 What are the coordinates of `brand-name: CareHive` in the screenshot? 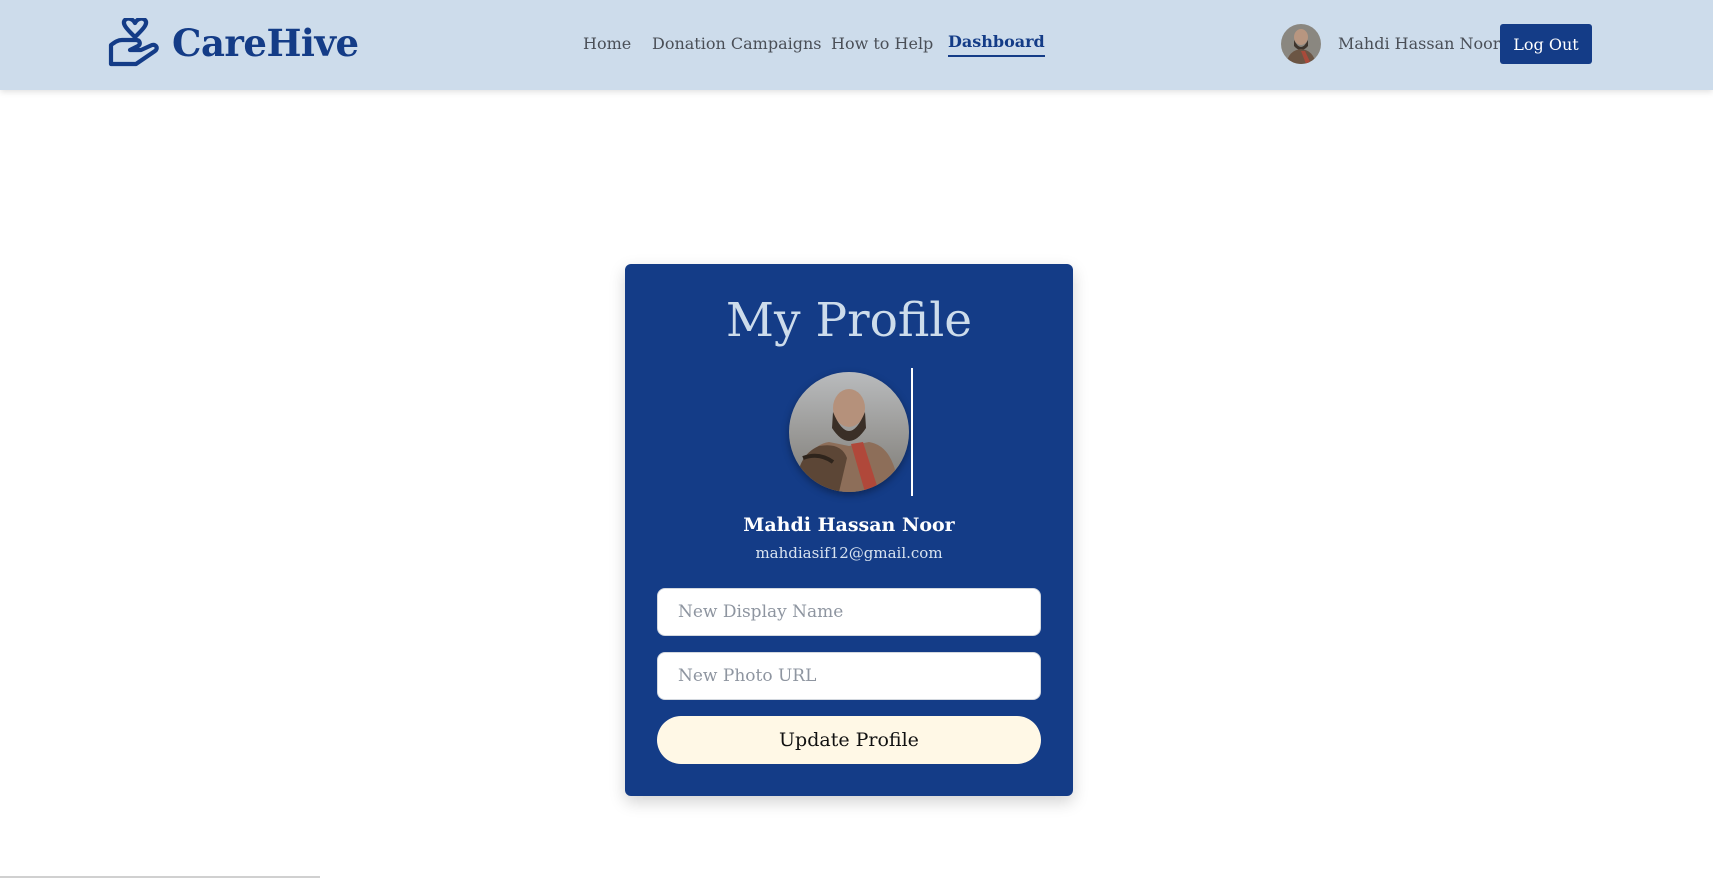 It's located at (265, 43).